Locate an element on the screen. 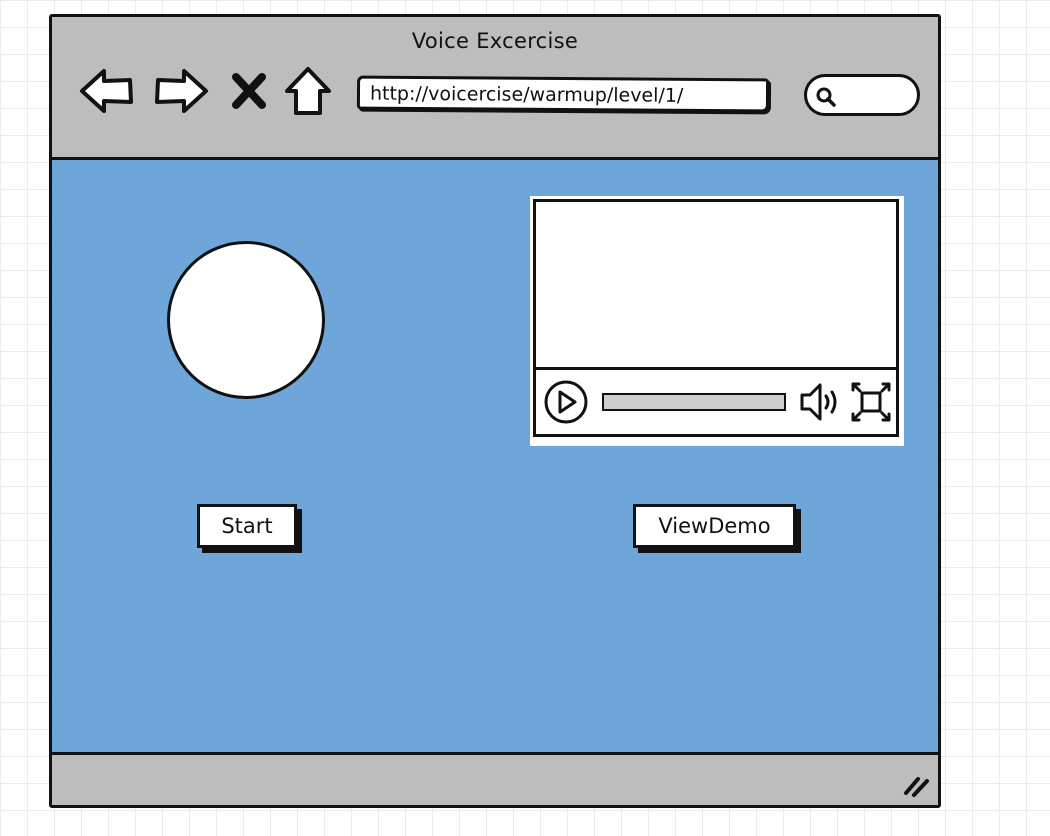  volume-button is located at coordinates (821, 402).